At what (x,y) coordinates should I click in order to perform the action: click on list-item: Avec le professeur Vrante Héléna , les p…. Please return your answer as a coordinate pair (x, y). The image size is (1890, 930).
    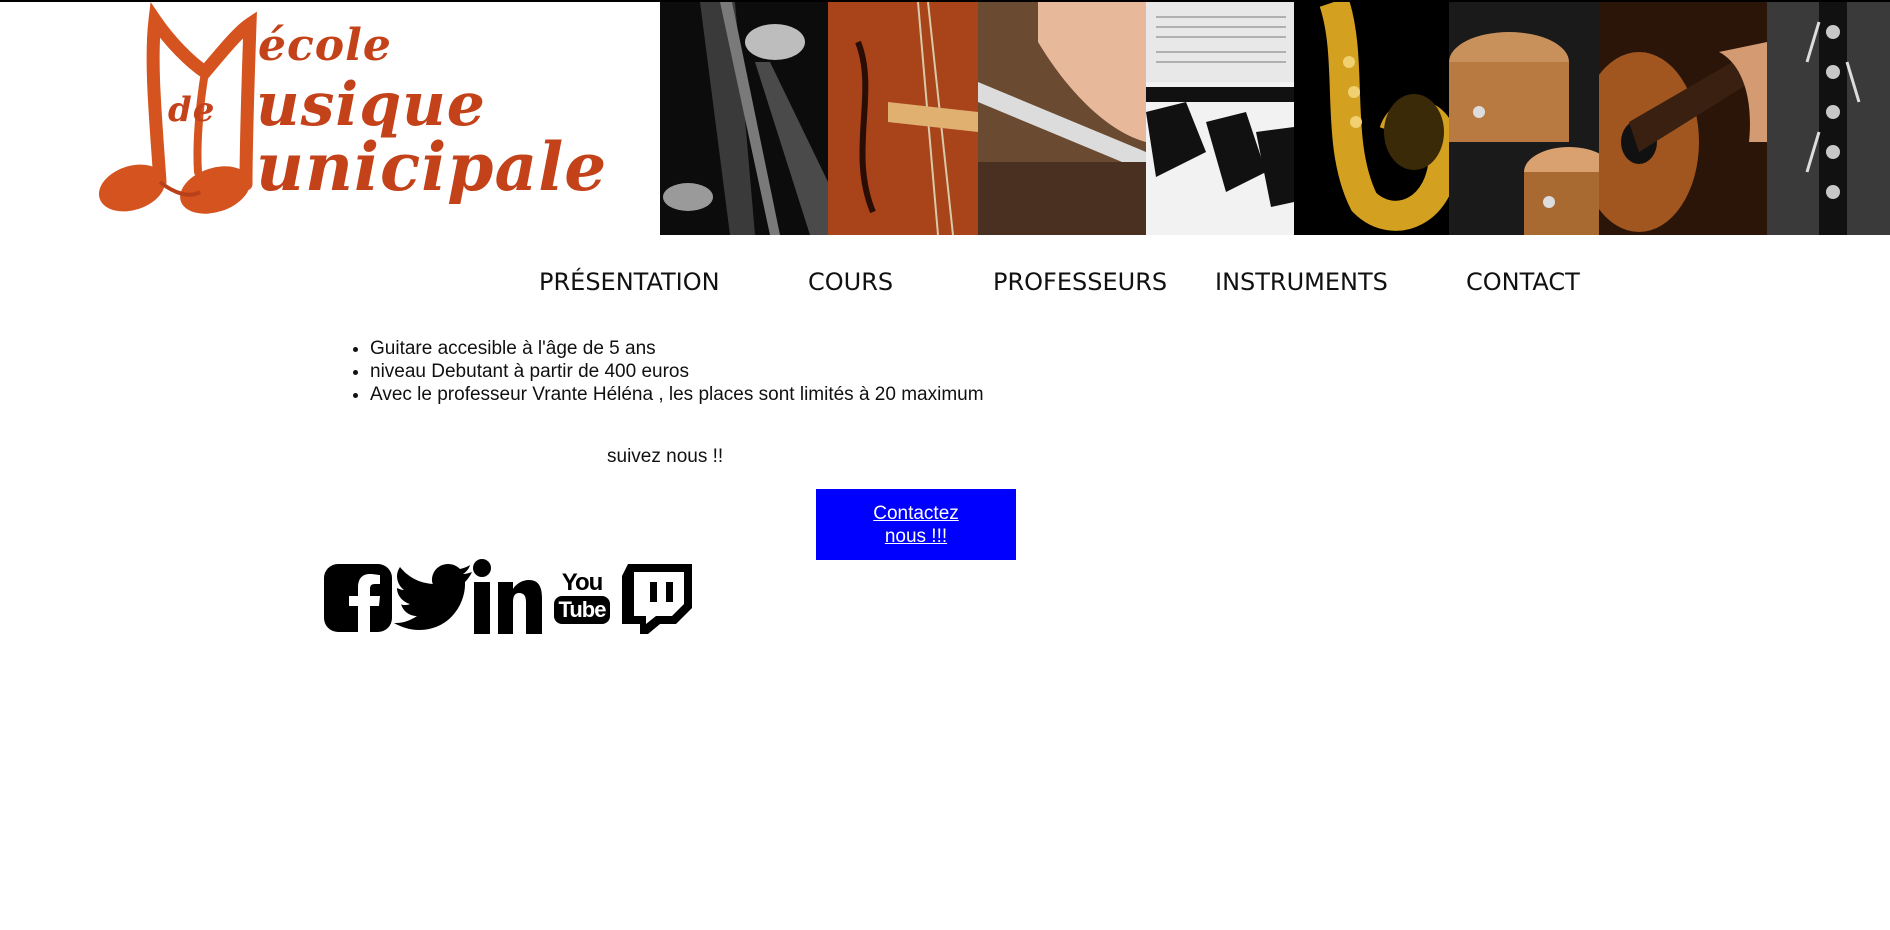
    Looking at the image, I should click on (677, 394).